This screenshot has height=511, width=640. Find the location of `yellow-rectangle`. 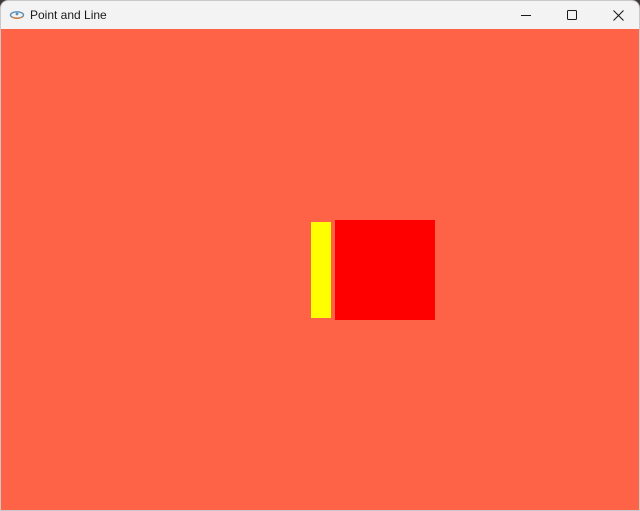

yellow-rectangle is located at coordinates (321, 270).